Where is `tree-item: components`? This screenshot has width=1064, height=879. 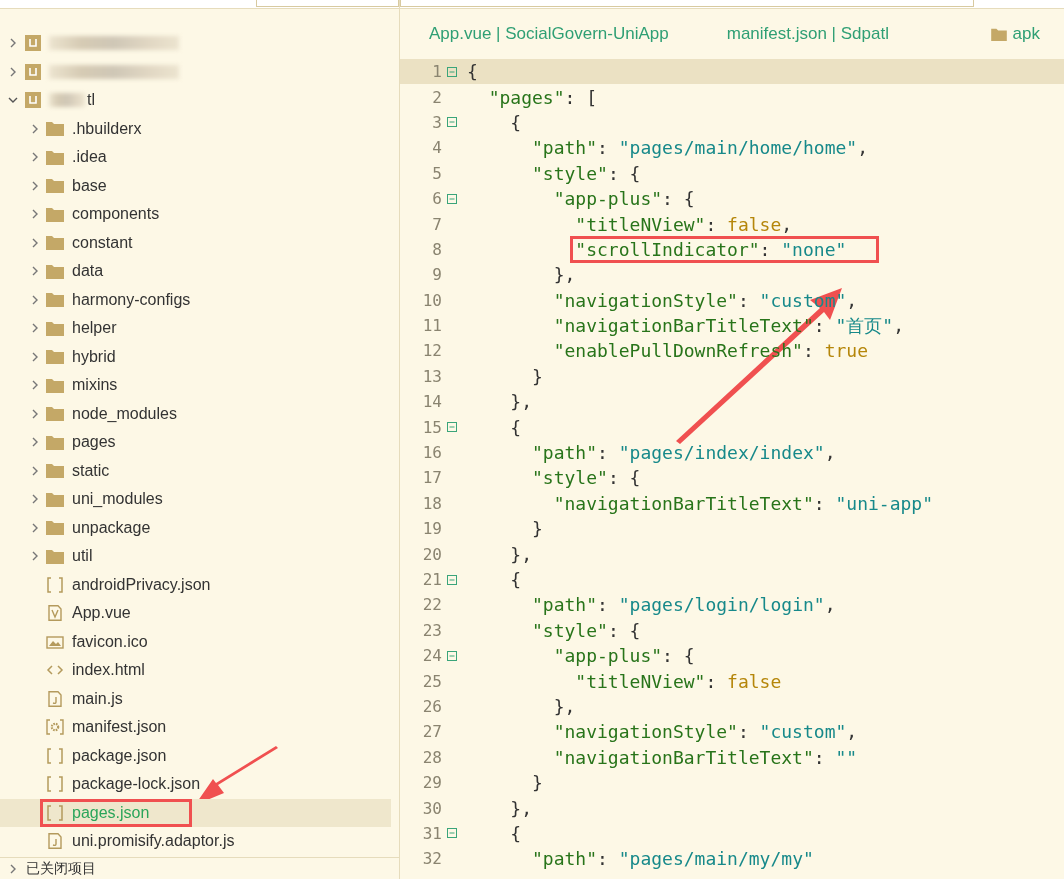 tree-item: components is located at coordinates (103, 214).